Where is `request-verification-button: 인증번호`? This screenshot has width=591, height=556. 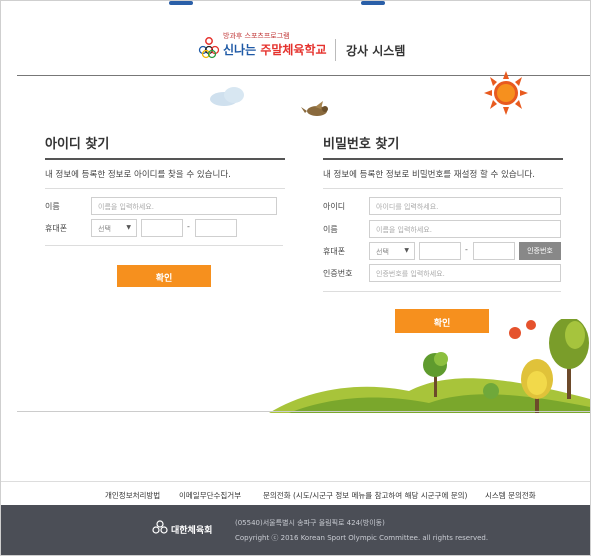 request-verification-button: 인증번호 is located at coordinates (540, 251).